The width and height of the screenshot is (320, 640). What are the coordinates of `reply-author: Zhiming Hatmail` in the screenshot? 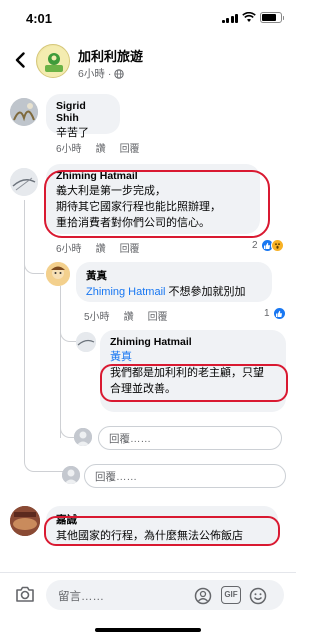 It's located at (193, 342).